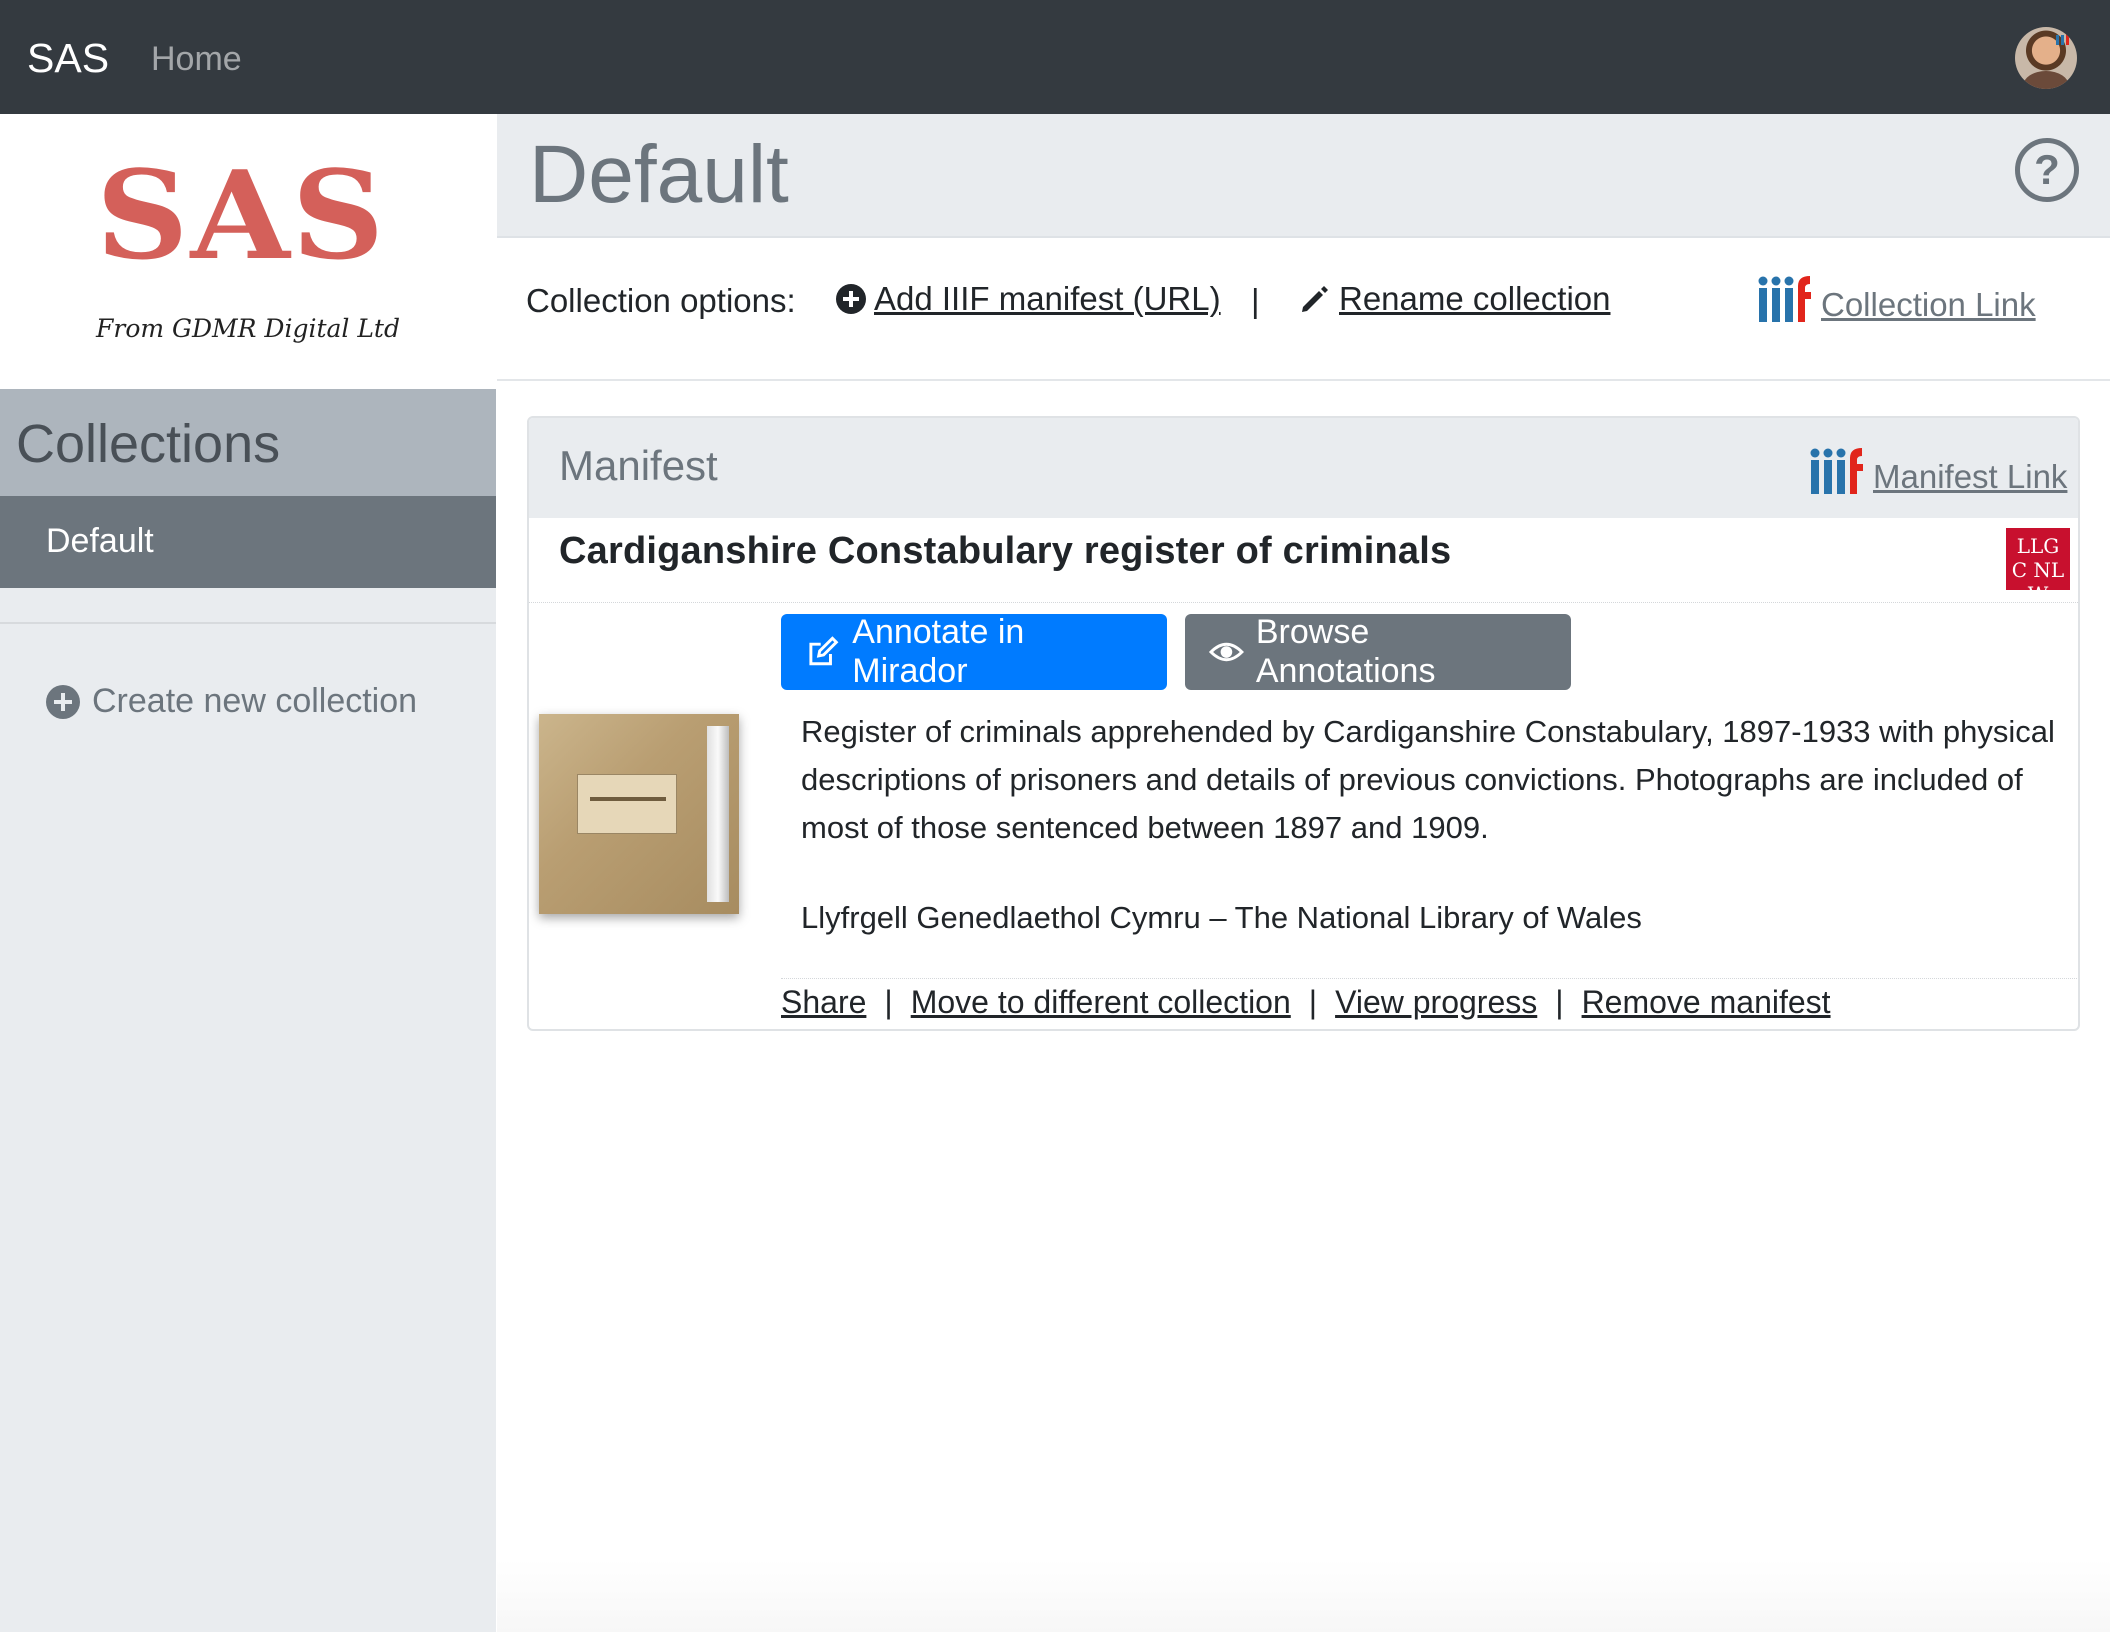 The width and height of the screenshot is (2110, 1632). What do you see at coordinates (638, 465) in the screenshot?
I see `manifest-header-title: Manifest` at bounding box center [638, 465].